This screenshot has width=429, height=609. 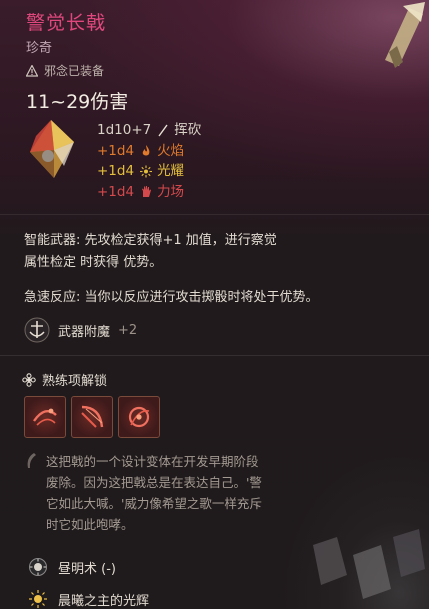 I want to click on damage-line-radiant: +1d4 光耀, so click(x=149, y=171).